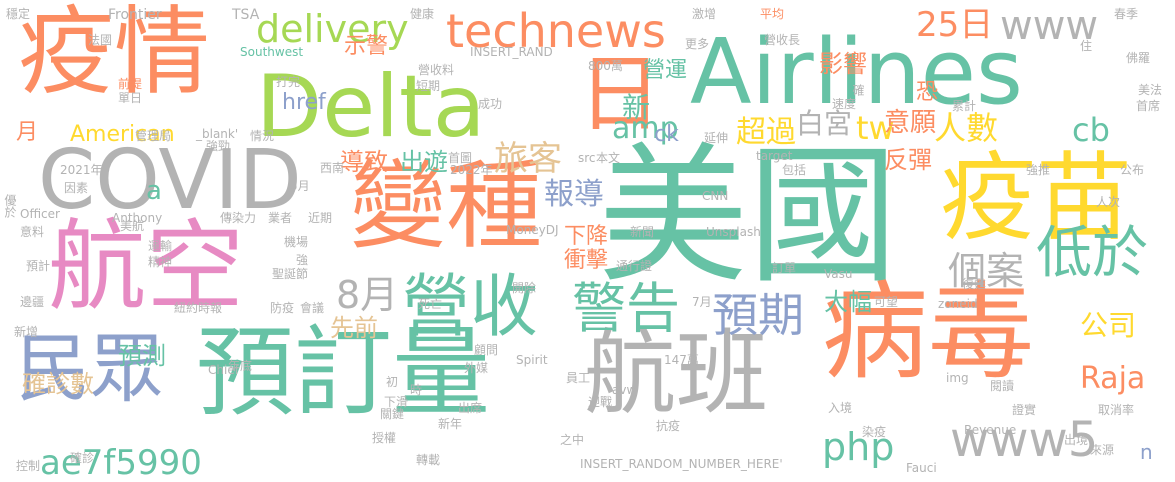 Image resolution: width=1175 pixels, height=482 pixels. What do you see at coordinates (958, 304) in the screenshot?
I see `cloud-word: zoneid` at bounding box center [958, 304].